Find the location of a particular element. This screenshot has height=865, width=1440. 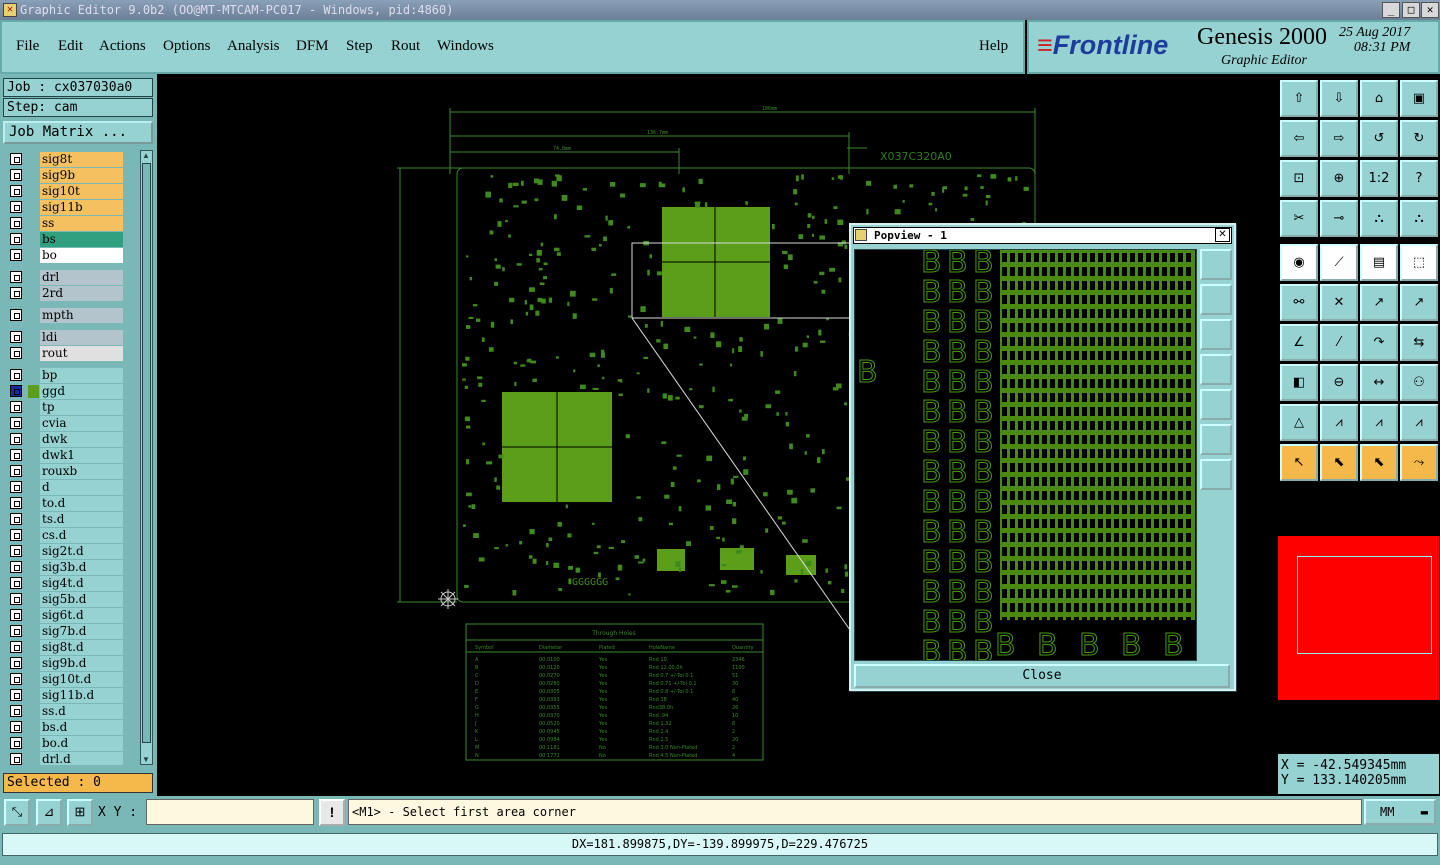

layer-row-sig7b.d: sig7b.d is located at coordinates (70, 631).